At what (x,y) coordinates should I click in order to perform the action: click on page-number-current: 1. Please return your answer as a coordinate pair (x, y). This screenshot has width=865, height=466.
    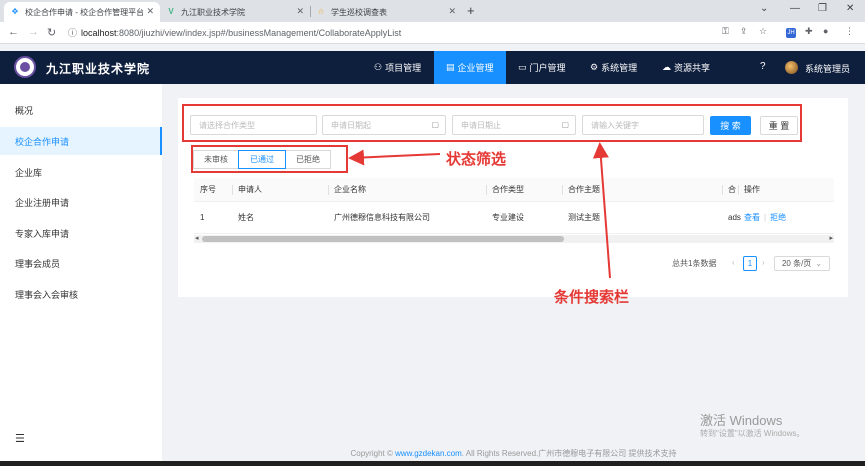
    Looking at the image, I should click on (750, 263).